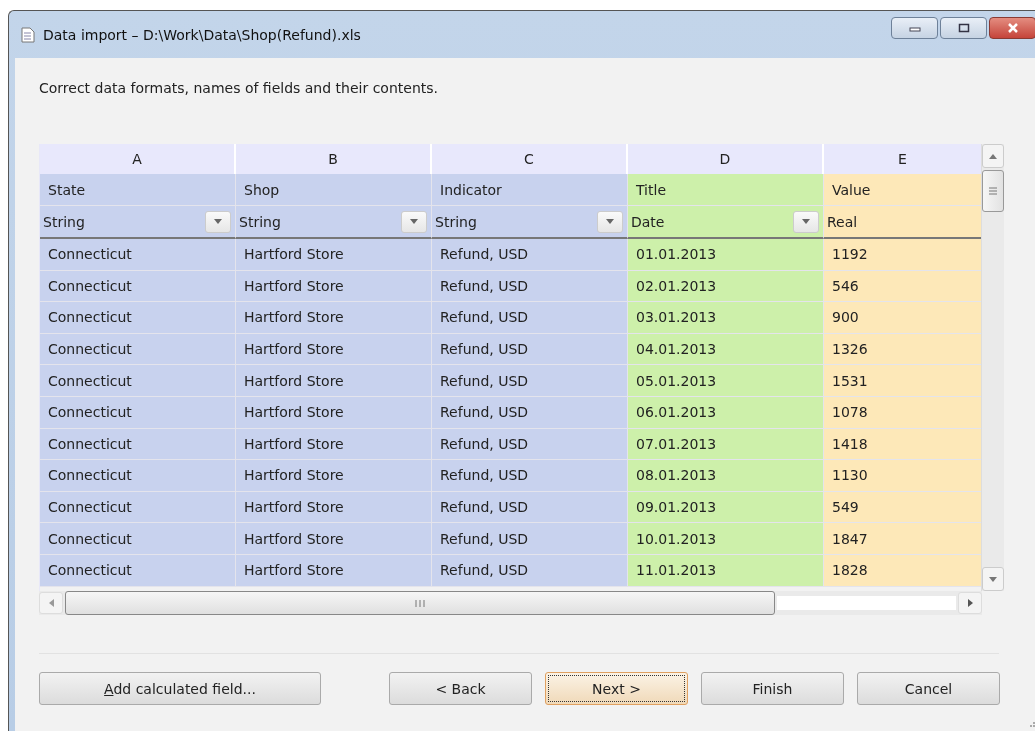 The height and width of the screenshot is (731, 1035). Describe the element at coordinates (903, 381) in the screenshot. I see `table-cell: 1531` at that location.